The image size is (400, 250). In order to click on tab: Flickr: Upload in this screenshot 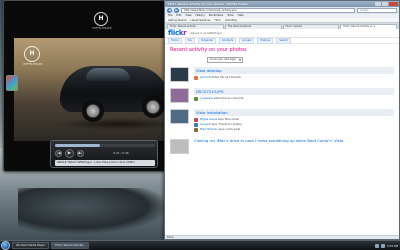, I will do `click(311, 26)`.